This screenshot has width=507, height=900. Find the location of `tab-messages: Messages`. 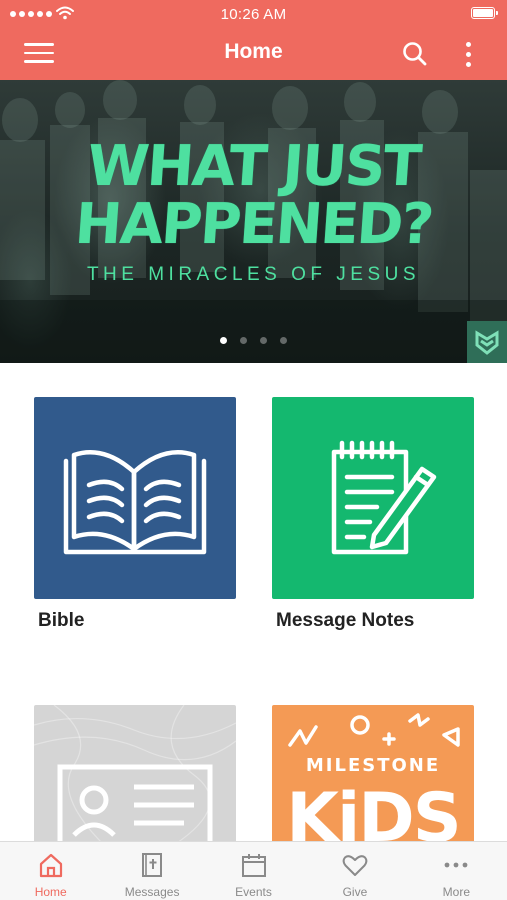

tab-messages: Messages is located at coordinates (151, 871).